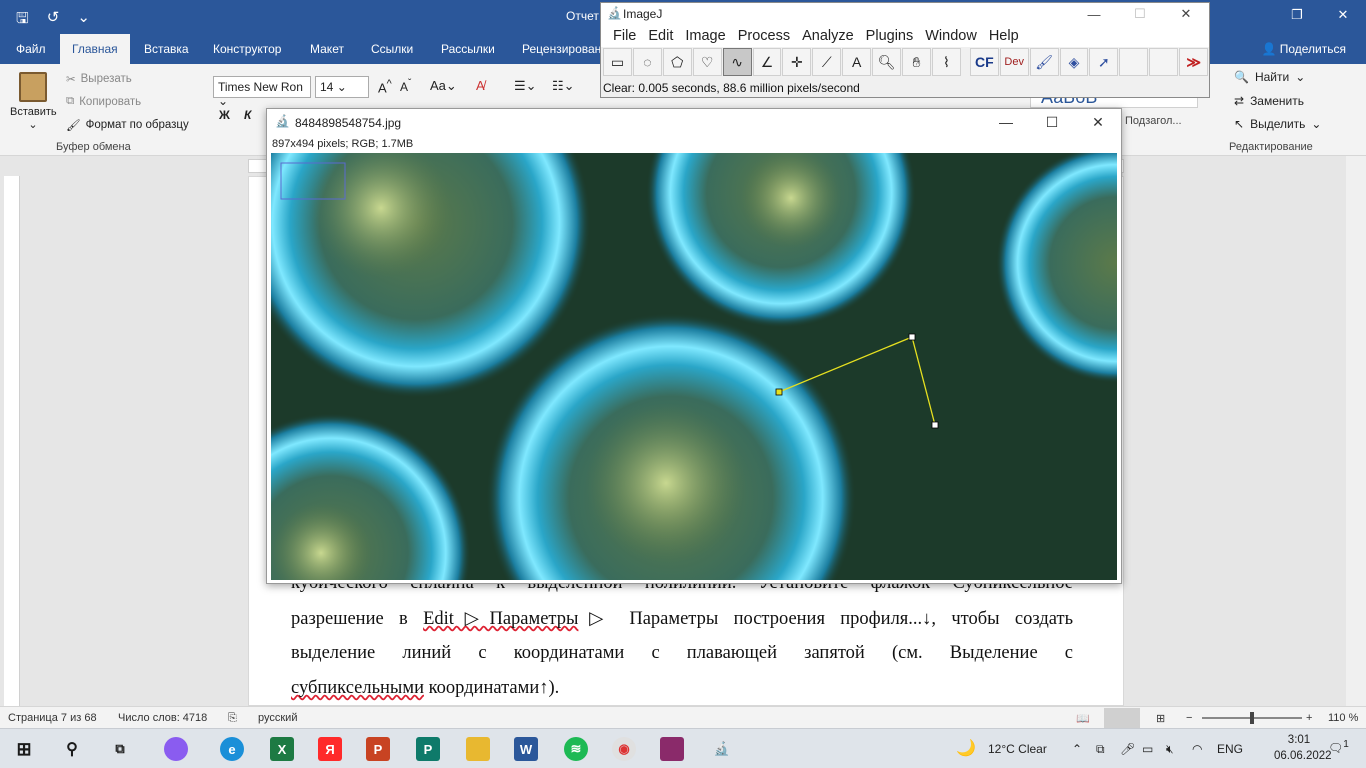  Describe the element at coordinates (827, 62) in the screenshot. I see `wand-icon: ⟋` at that location.